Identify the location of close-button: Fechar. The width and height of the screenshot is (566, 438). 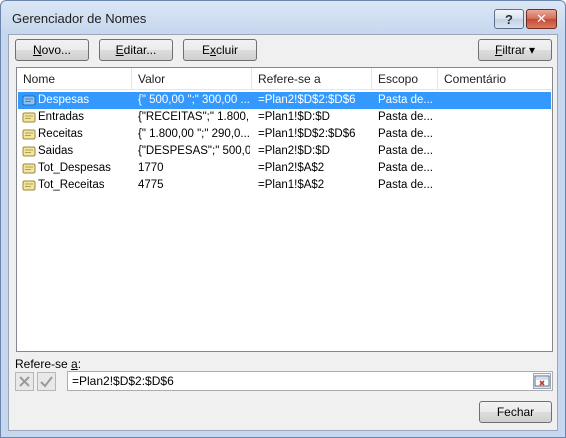
(515, 412).